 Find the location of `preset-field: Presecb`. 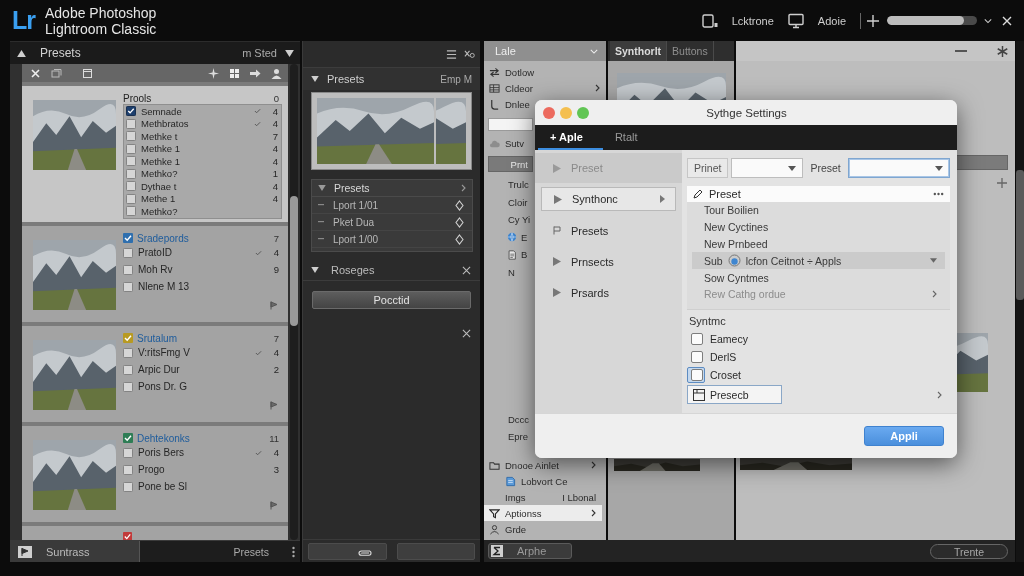

preset-field: Presecb is located at coordinates (734, 395).